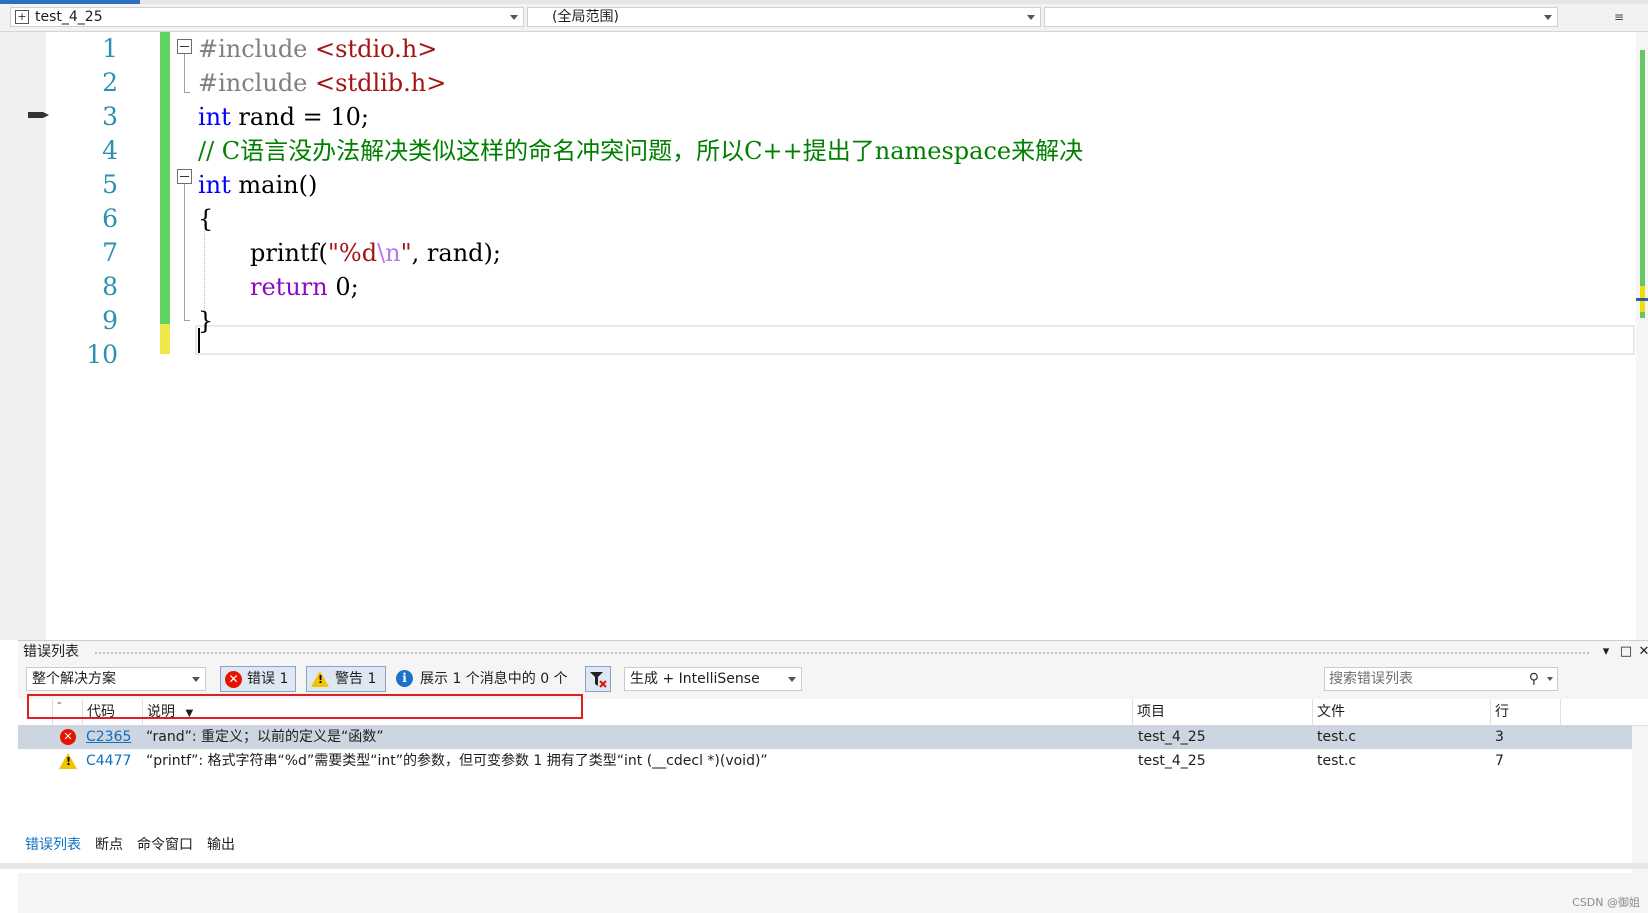  Describe the element at coordinates (1626, 652) in the screenshot. I see `maximize-icon: □` at that location.